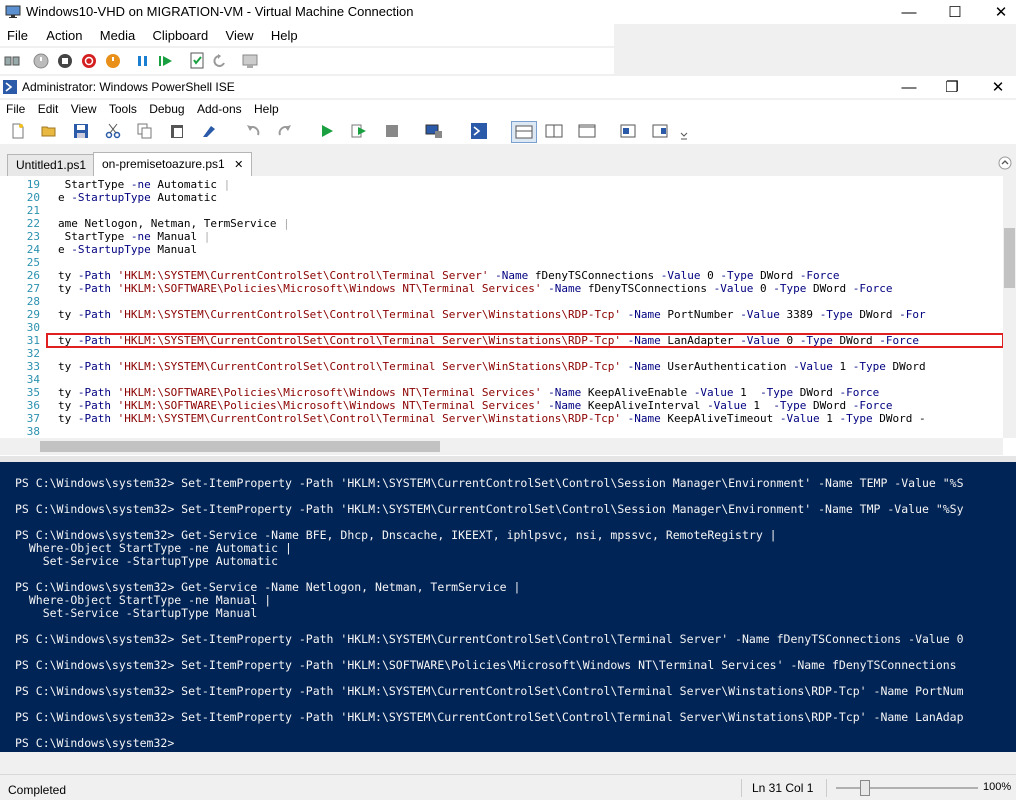  I want to click on code-line: ame Netlogon, Netman, TermService |, so click(174, 223).